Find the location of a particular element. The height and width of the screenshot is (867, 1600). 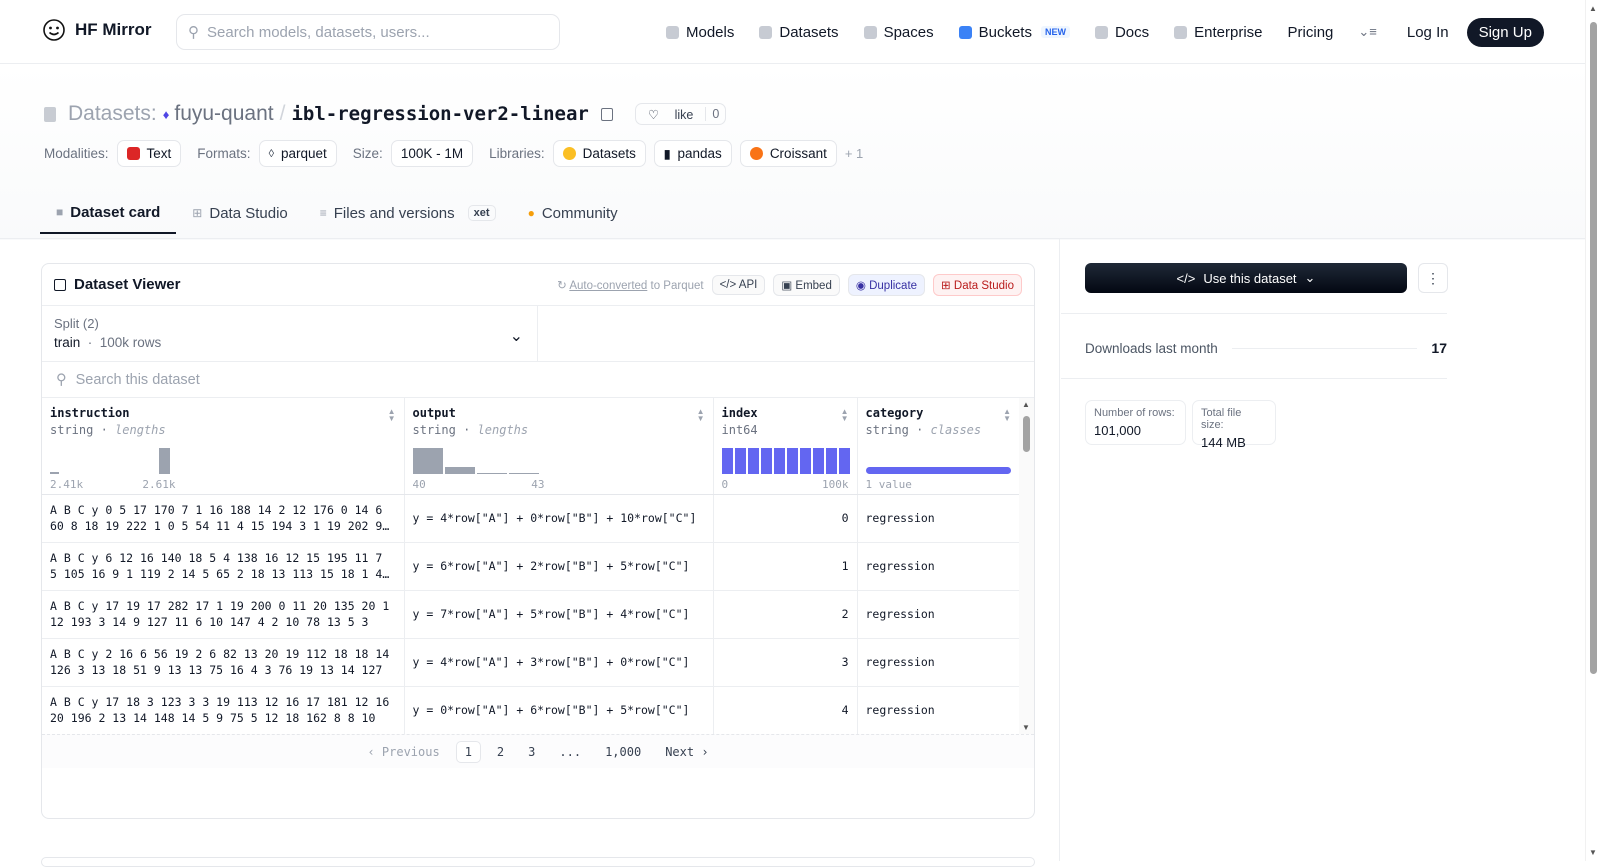

data-studio-button: ⊞ Data Studio is located at coordinates (977, 284).